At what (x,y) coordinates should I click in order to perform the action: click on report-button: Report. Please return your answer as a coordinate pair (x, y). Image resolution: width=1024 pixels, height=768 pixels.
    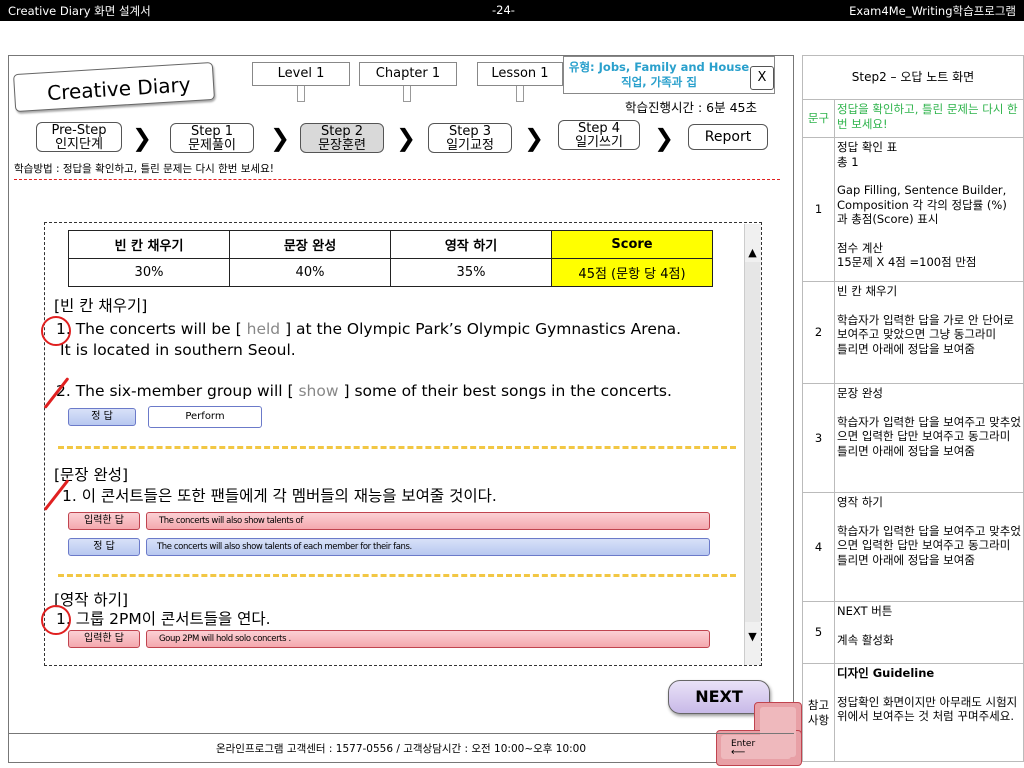
    Looking at the image, I should click on (728, 137).